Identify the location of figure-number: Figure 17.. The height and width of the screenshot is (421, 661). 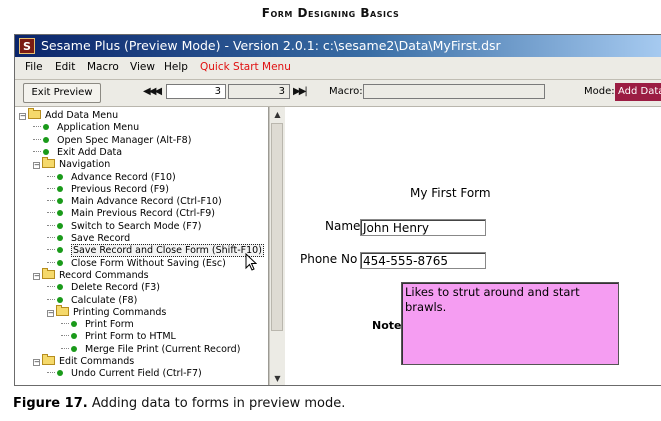
(50, 403).